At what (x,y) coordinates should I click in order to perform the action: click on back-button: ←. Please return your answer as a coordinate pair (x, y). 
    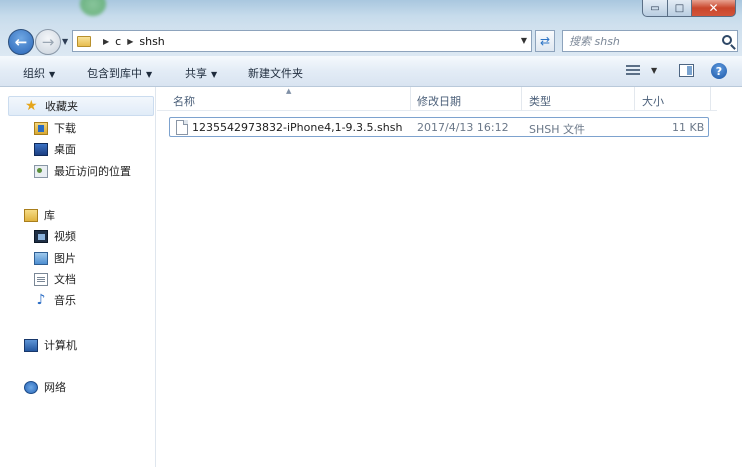
    Looking at the image, I should click on (21, 42).